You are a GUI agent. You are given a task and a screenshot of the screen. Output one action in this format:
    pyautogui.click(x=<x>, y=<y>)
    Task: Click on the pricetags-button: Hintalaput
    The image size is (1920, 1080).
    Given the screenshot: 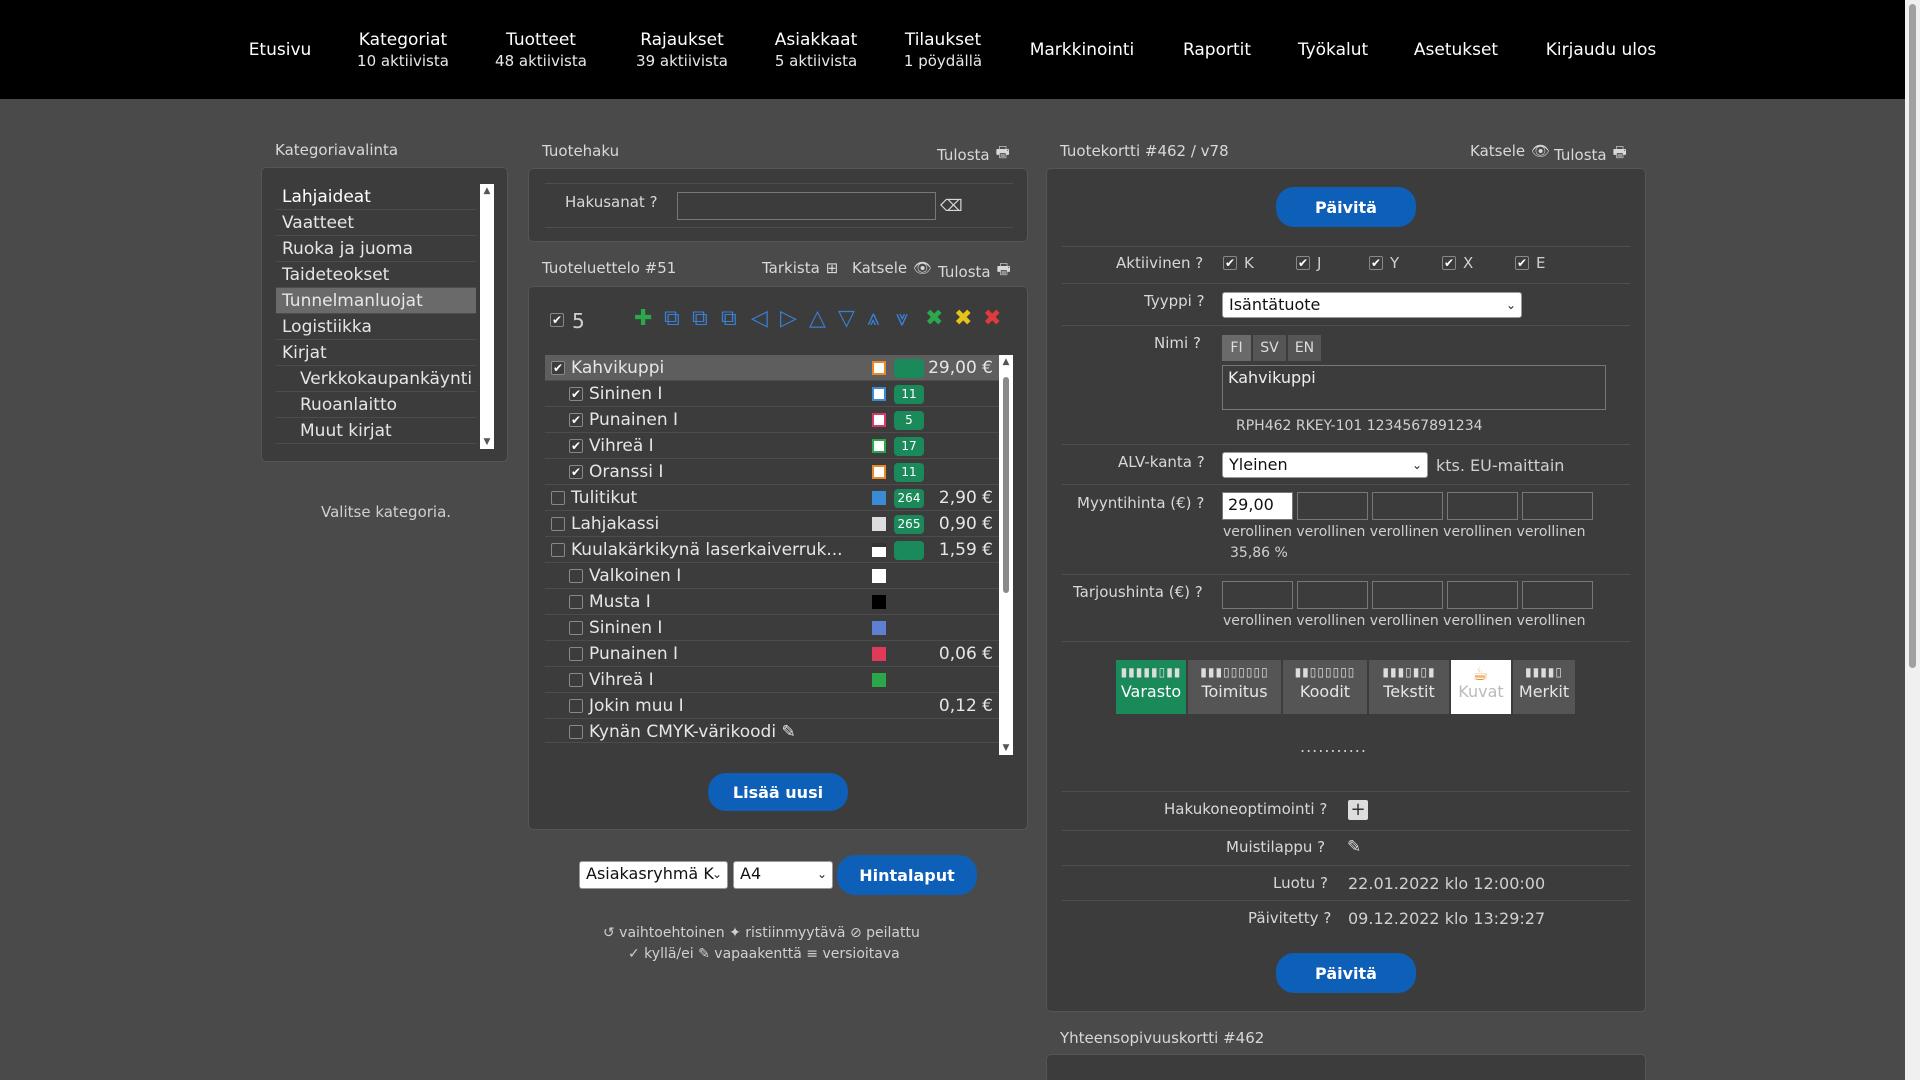 What is the action you would take?
    pyautogui.click(x=907, y=875)
    